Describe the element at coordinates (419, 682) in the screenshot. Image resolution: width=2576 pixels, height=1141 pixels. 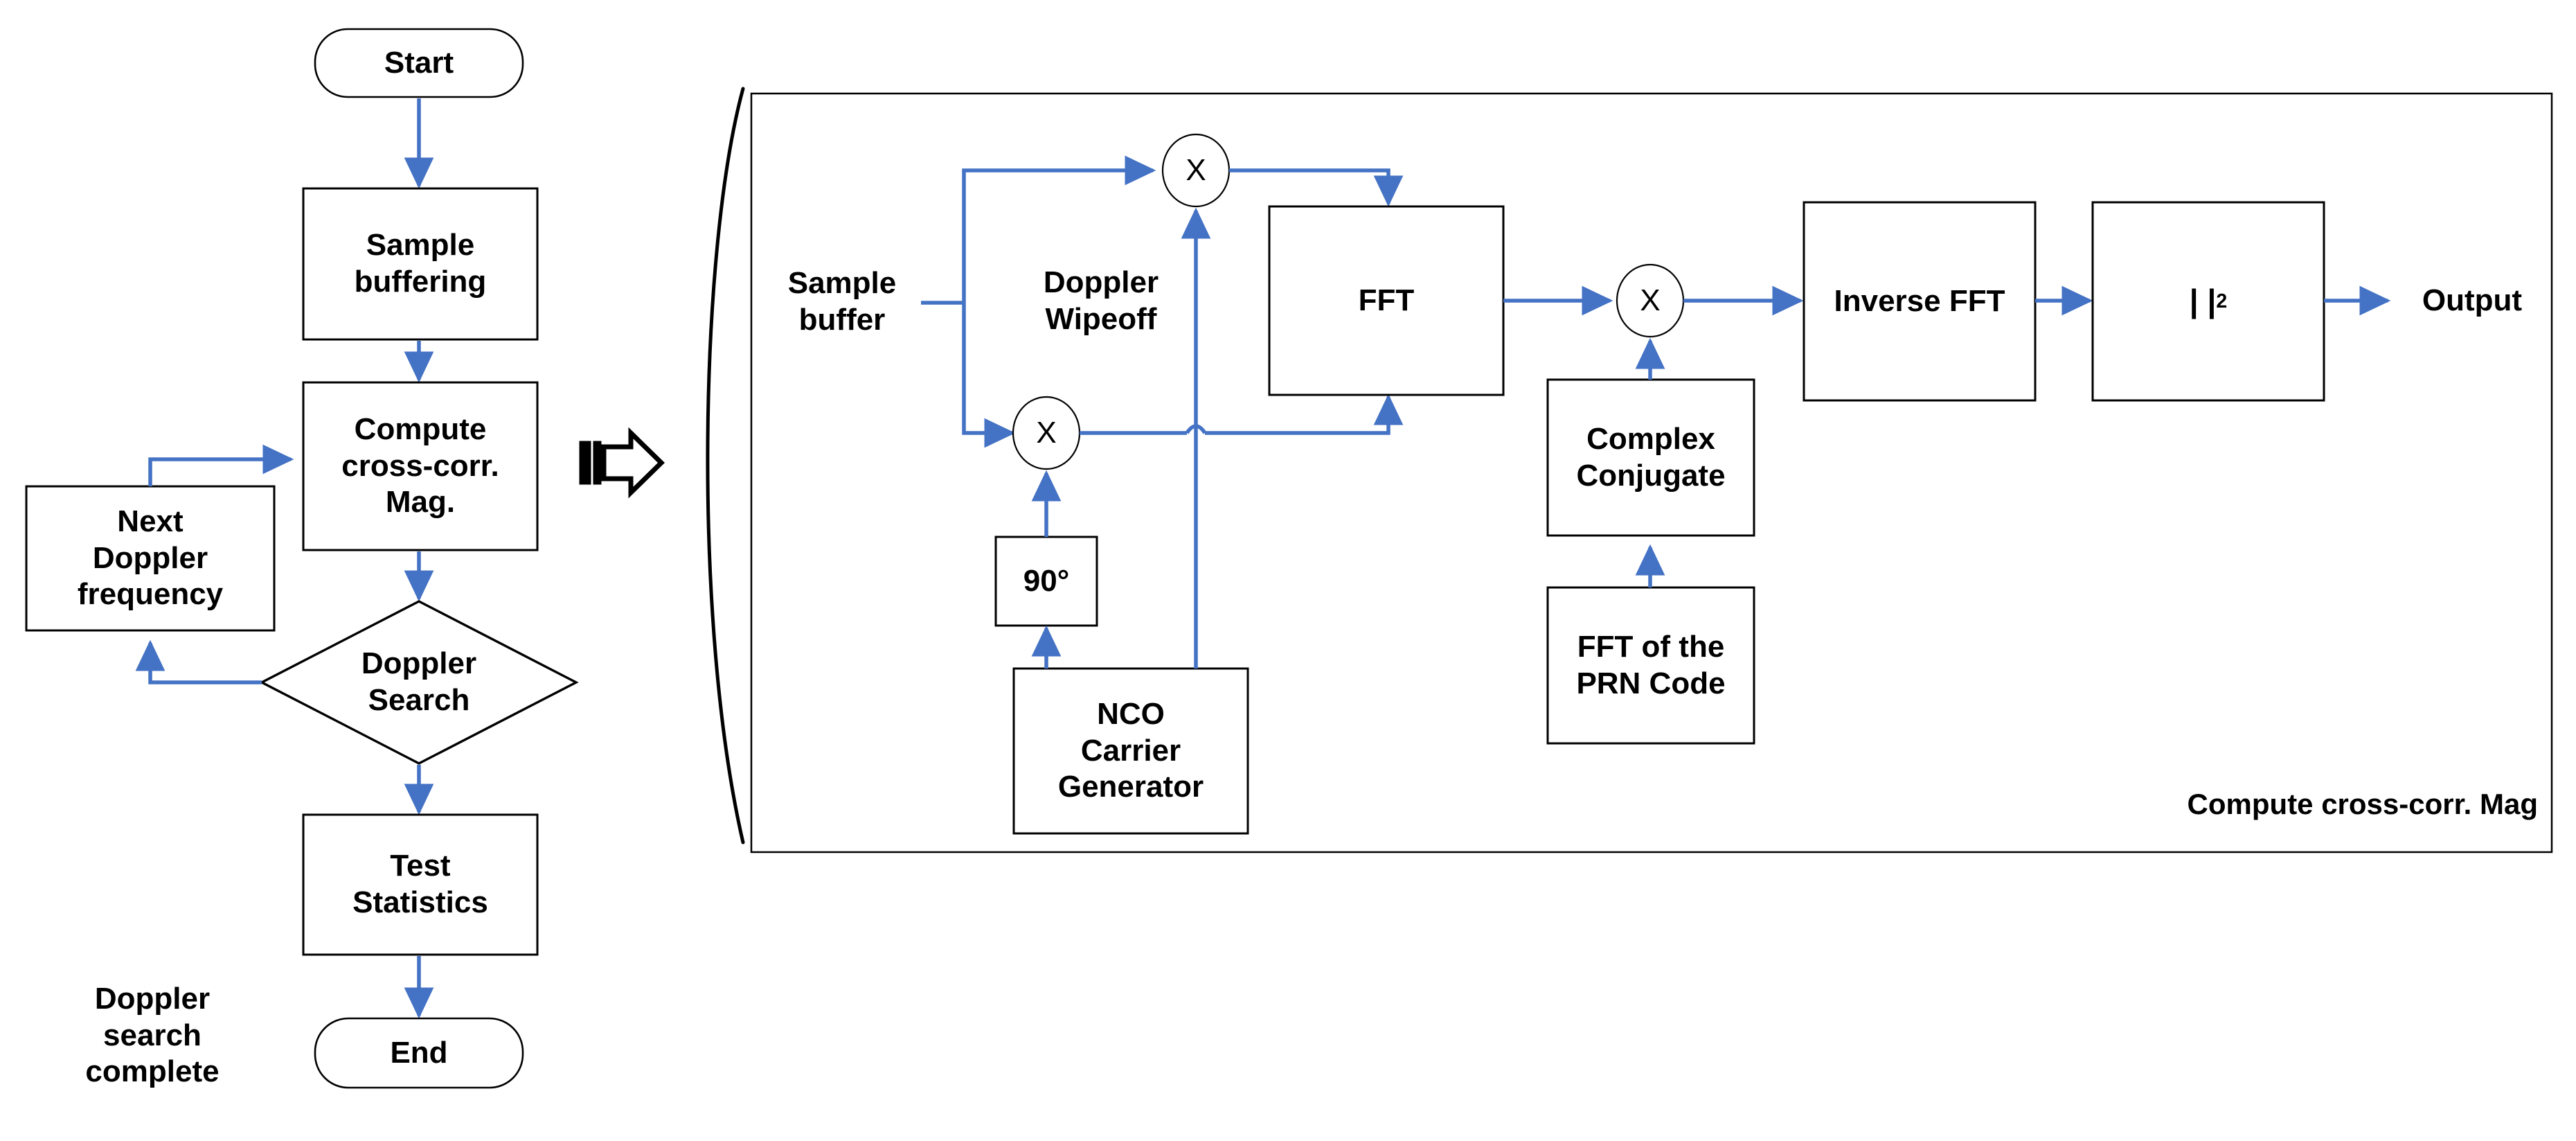
I see `flow-node-doppler-search` at that location.